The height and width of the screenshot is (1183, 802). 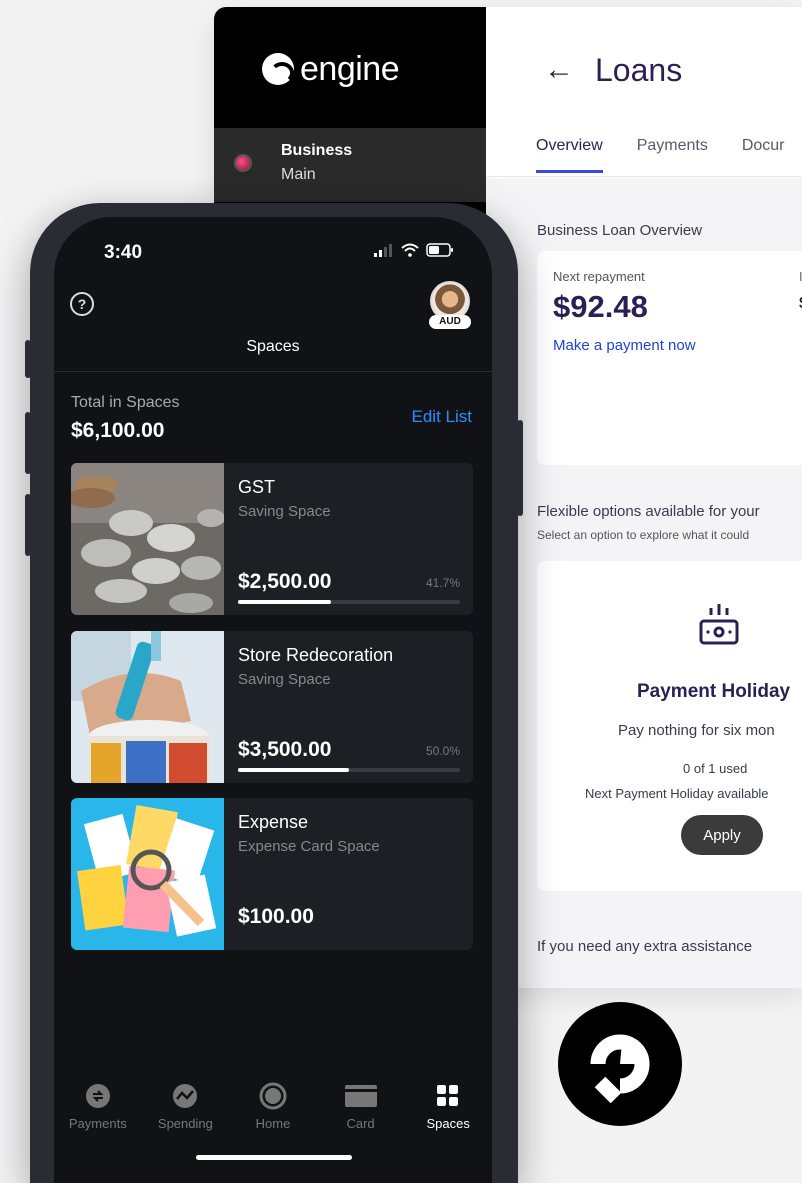 What do you see at coordinates (361, 1112) in the screenshot?
I see `tab-card: Card` at bounding box center [361, 1112].